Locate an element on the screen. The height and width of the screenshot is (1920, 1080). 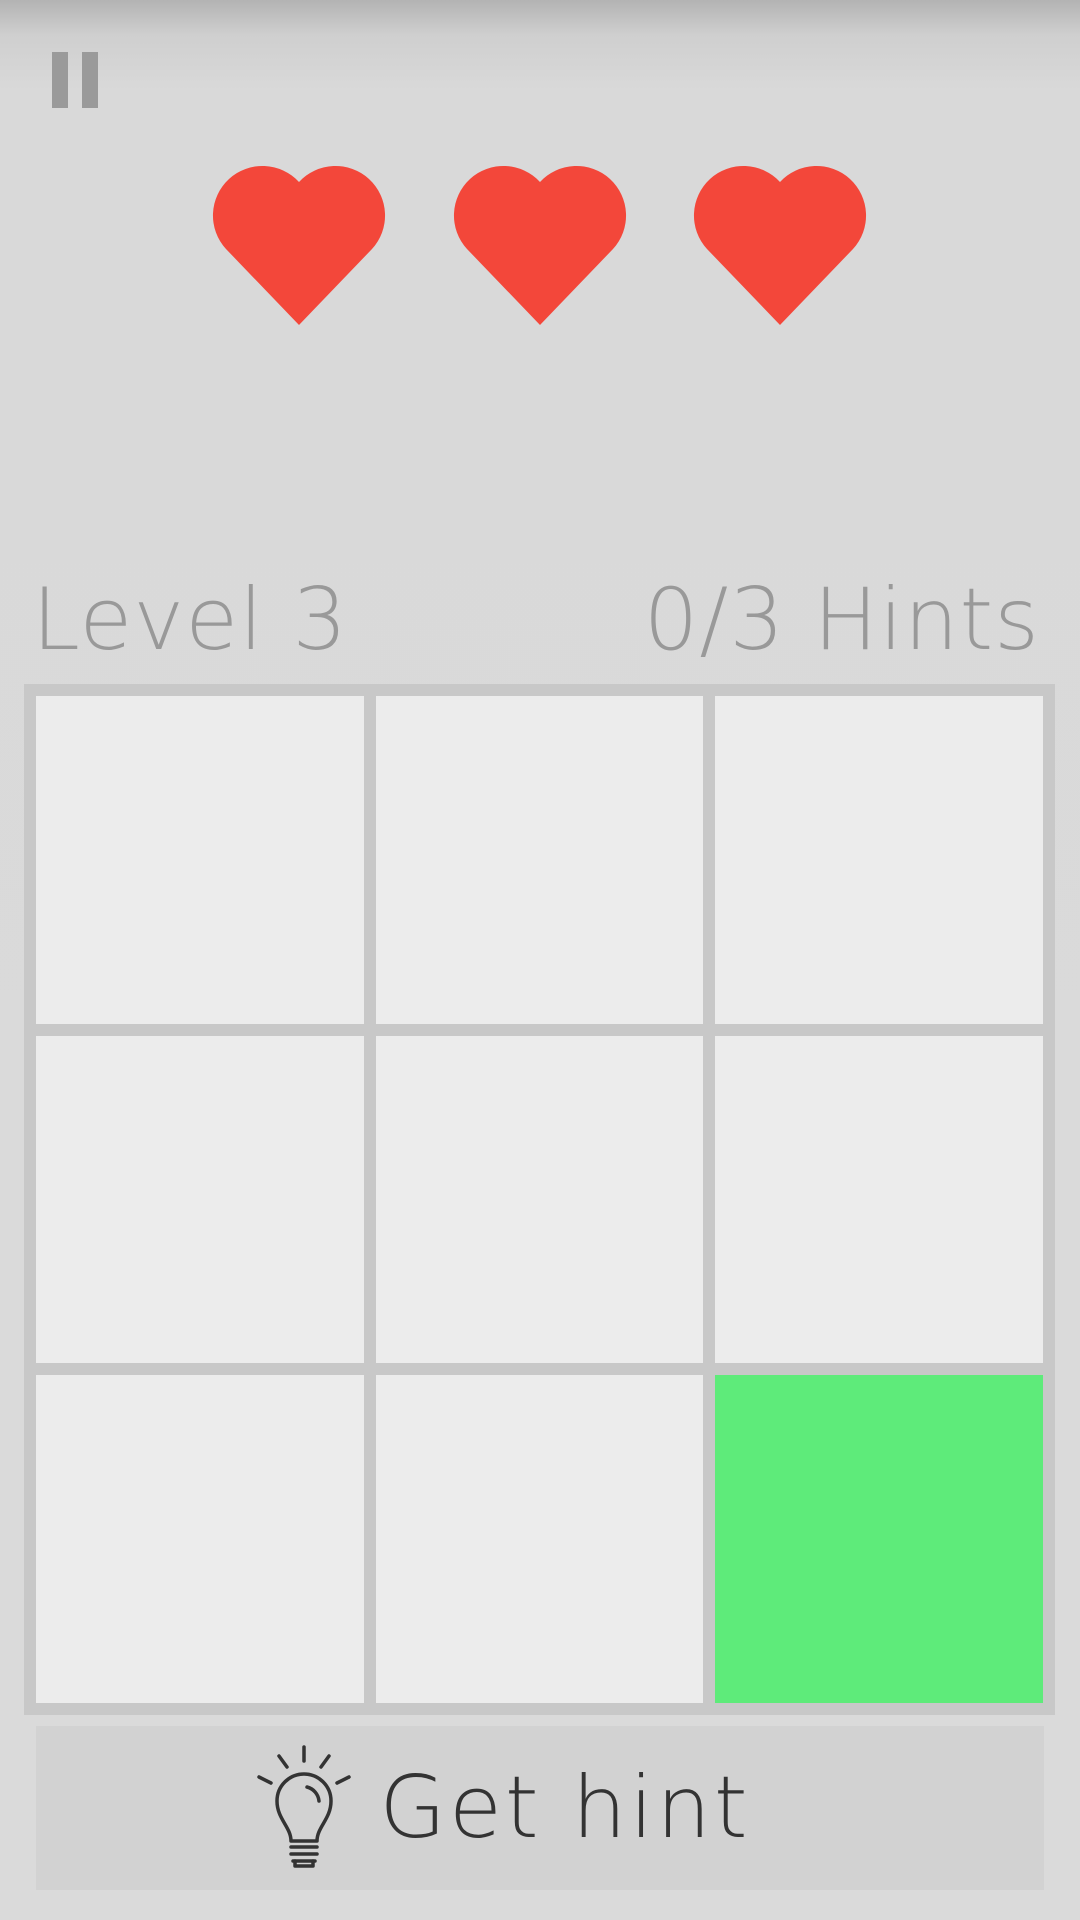
pause-icon is located at coordinates (60, 80).